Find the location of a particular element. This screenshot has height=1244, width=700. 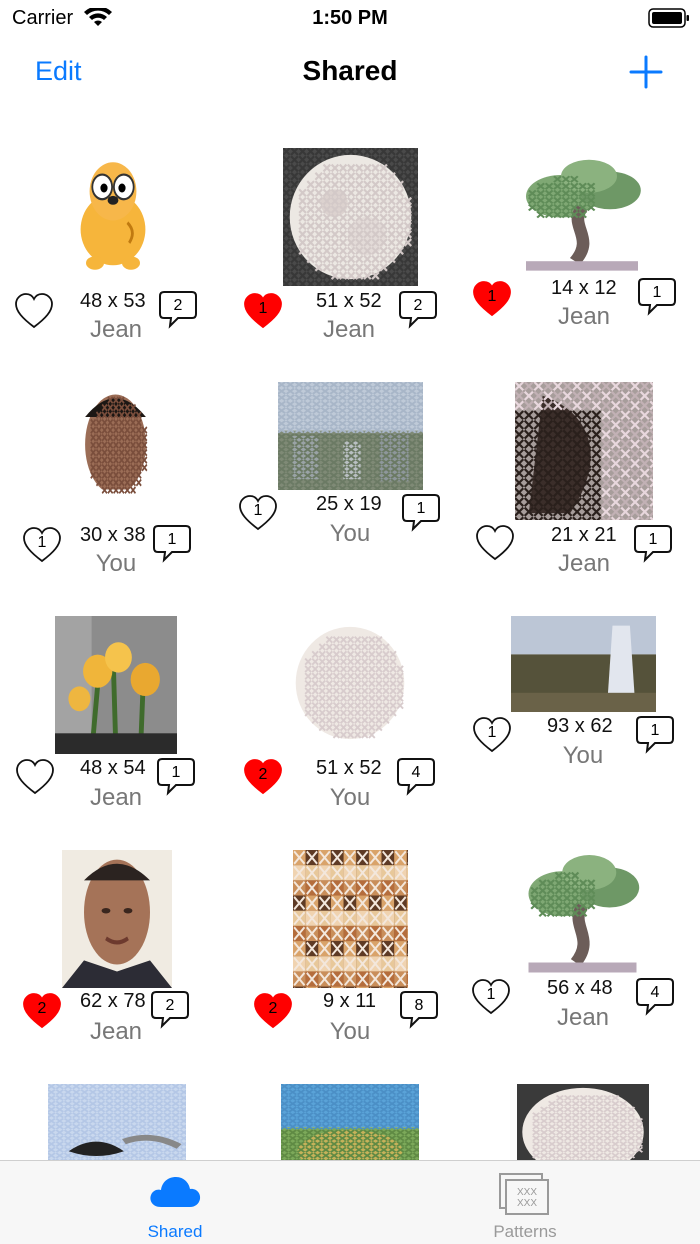

pattern-card: 1 14 x 12 Jean 1 is located at coordinates (583, 247).